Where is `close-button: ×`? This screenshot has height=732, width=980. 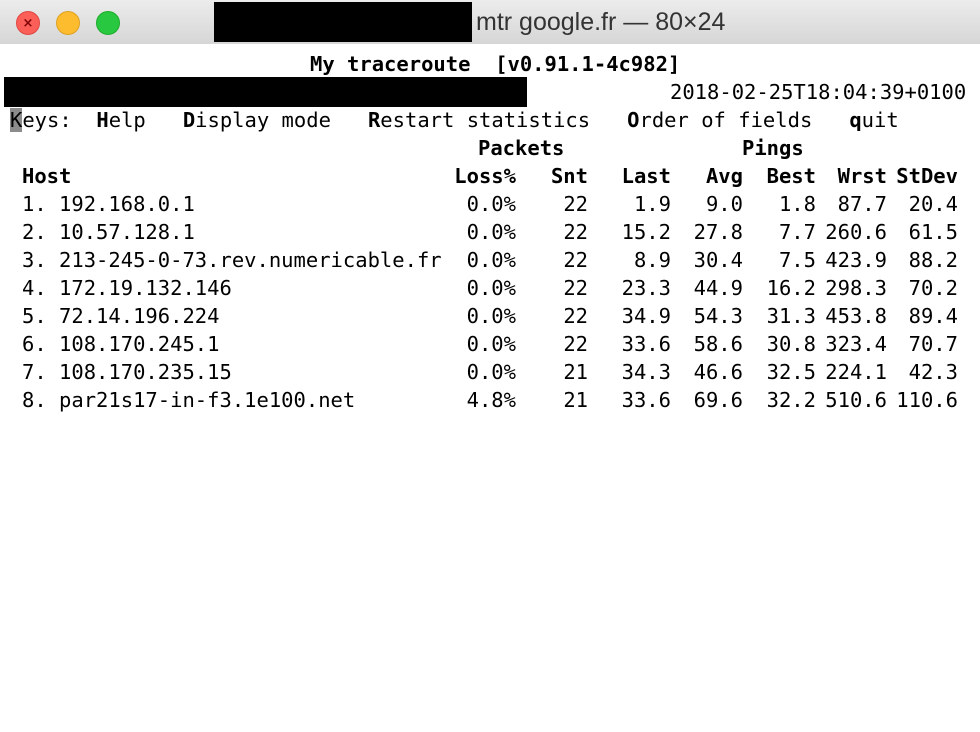
close-button: × is located at coordinates (28, 23).